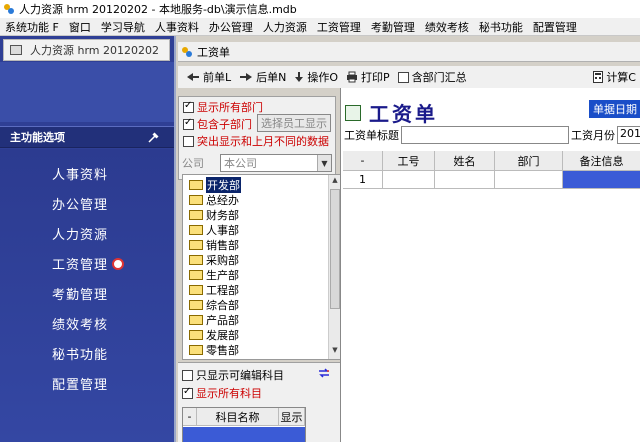 The width and height of the screenshot is (640, 442). Describe the element at coordinates (238, 417) in the screenshot. I see `column-header: 科目名称` at that location.